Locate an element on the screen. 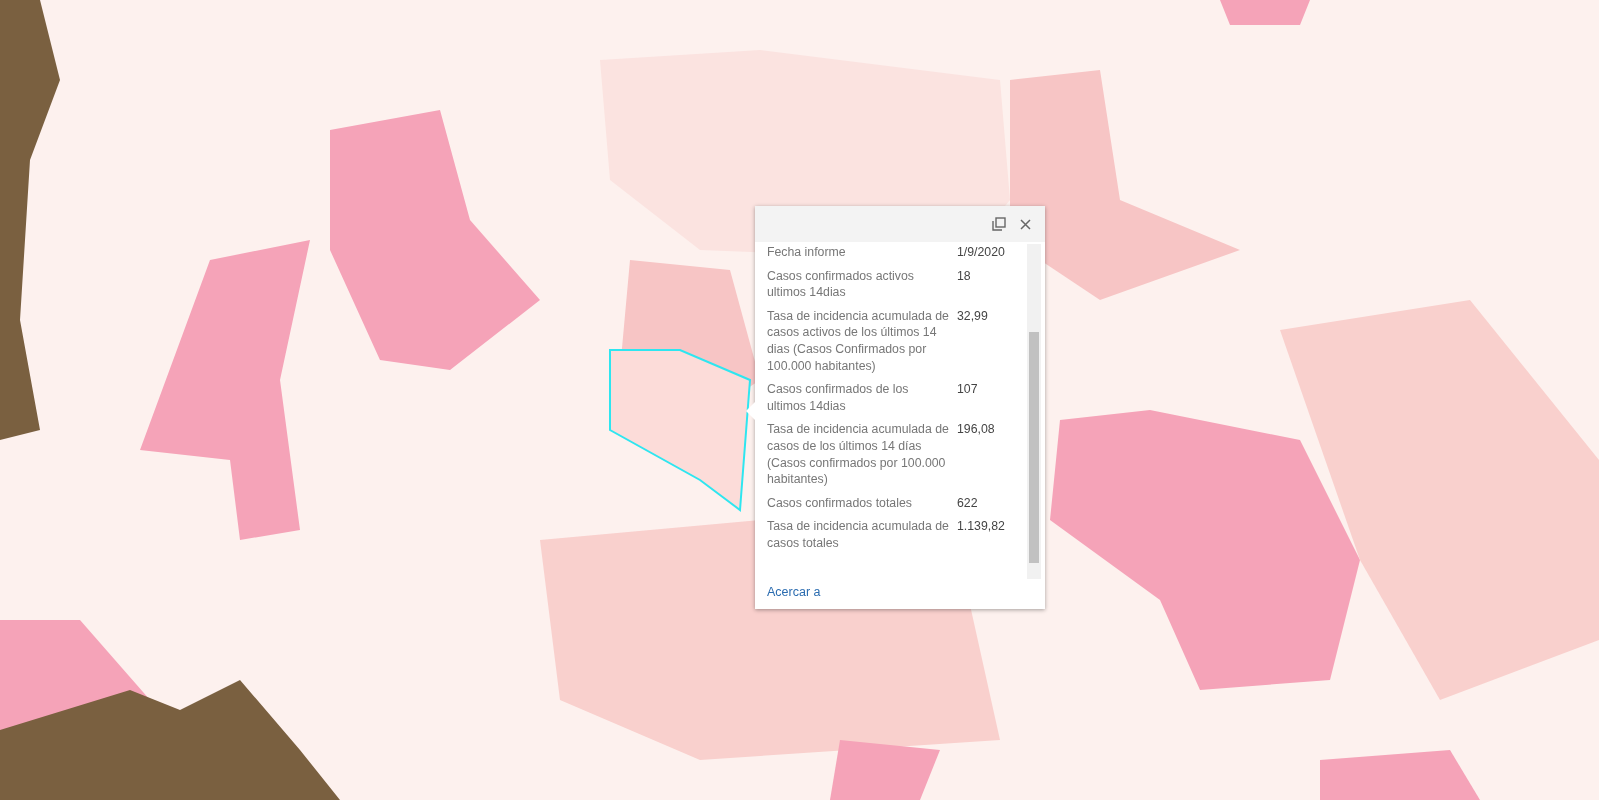 The image size is (1599, 800). field-label: Casos confirmados de los ultimos 14dias is located at coordinates (838, 398).